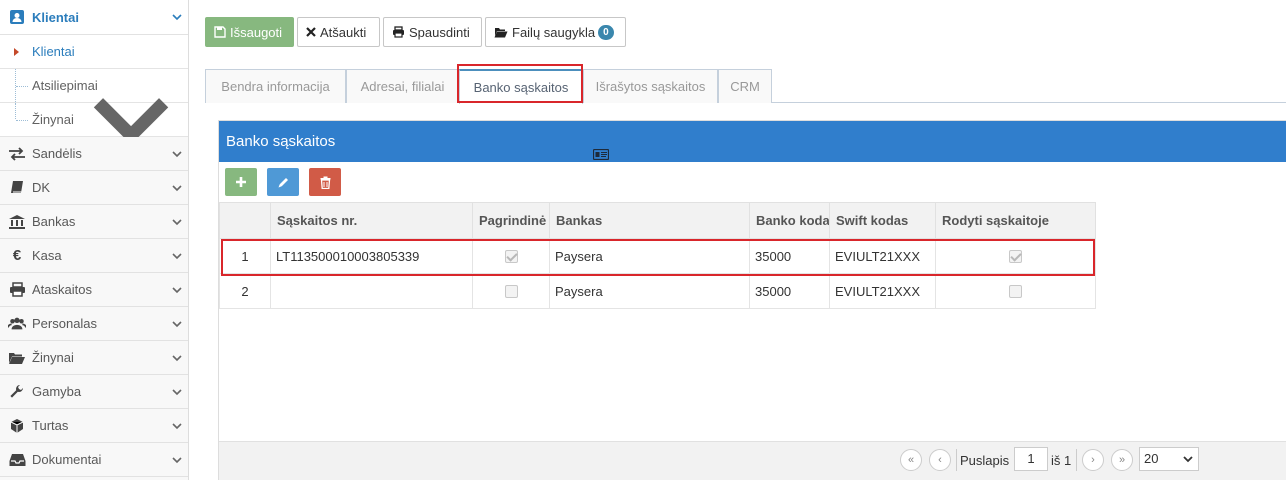  Describe the element at coordinates (371, 291) in the screenshot. I see `cell-account-number` at that location.